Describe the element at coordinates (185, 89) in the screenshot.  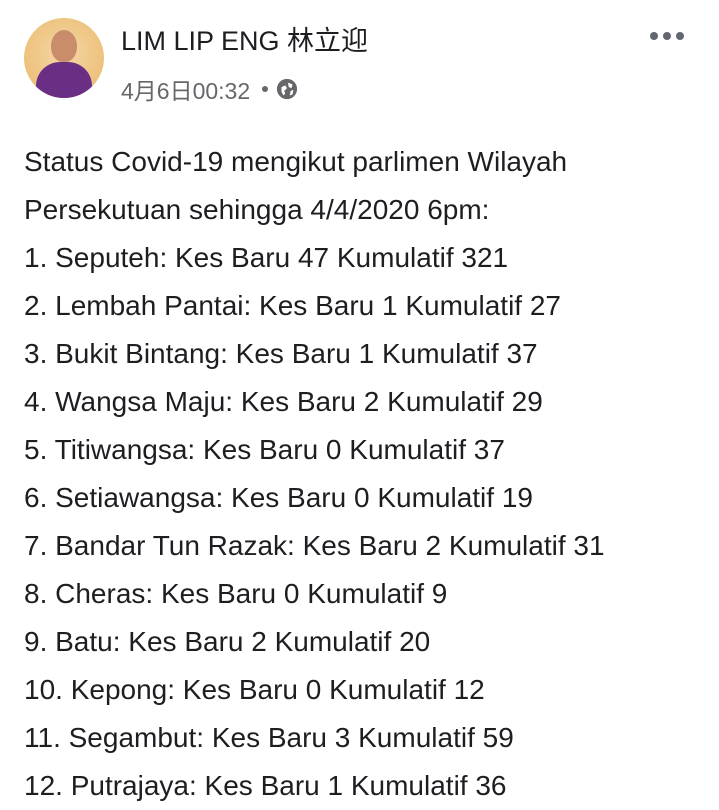
I see `post-timestamp: 4月6日00:32` at that location.